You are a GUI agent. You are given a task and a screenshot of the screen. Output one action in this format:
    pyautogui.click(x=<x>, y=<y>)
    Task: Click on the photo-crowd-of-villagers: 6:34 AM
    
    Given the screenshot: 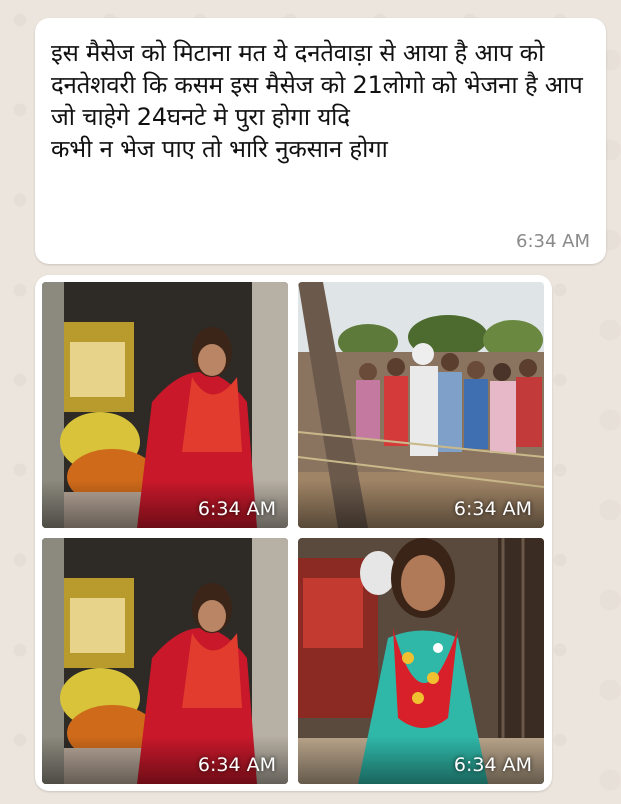 What is the action you would take?
    pyautogui.click(x=421, y=405)
    